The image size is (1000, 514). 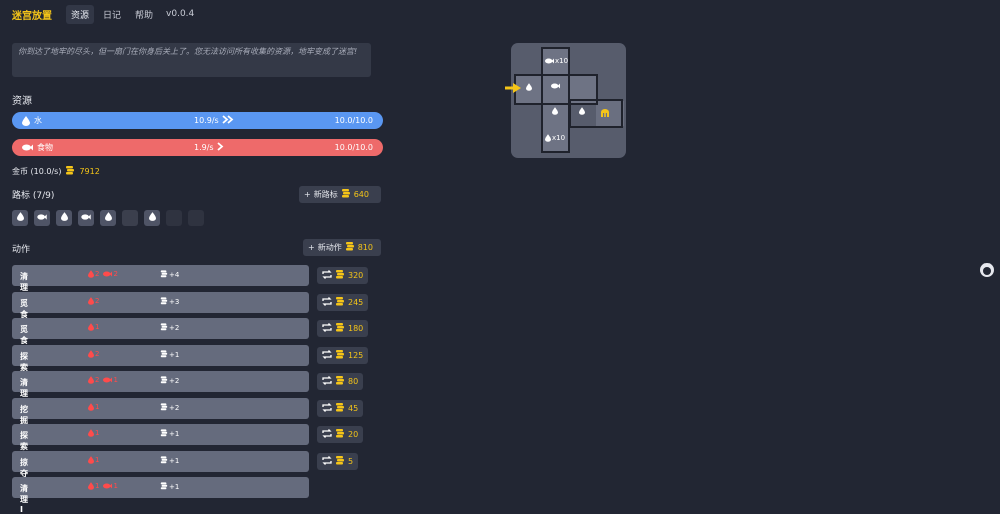 What do you see at coordinates (340, 434) in the screenshot?
I see `action-upgrade-button: 20` at bounding box center [340, 434].